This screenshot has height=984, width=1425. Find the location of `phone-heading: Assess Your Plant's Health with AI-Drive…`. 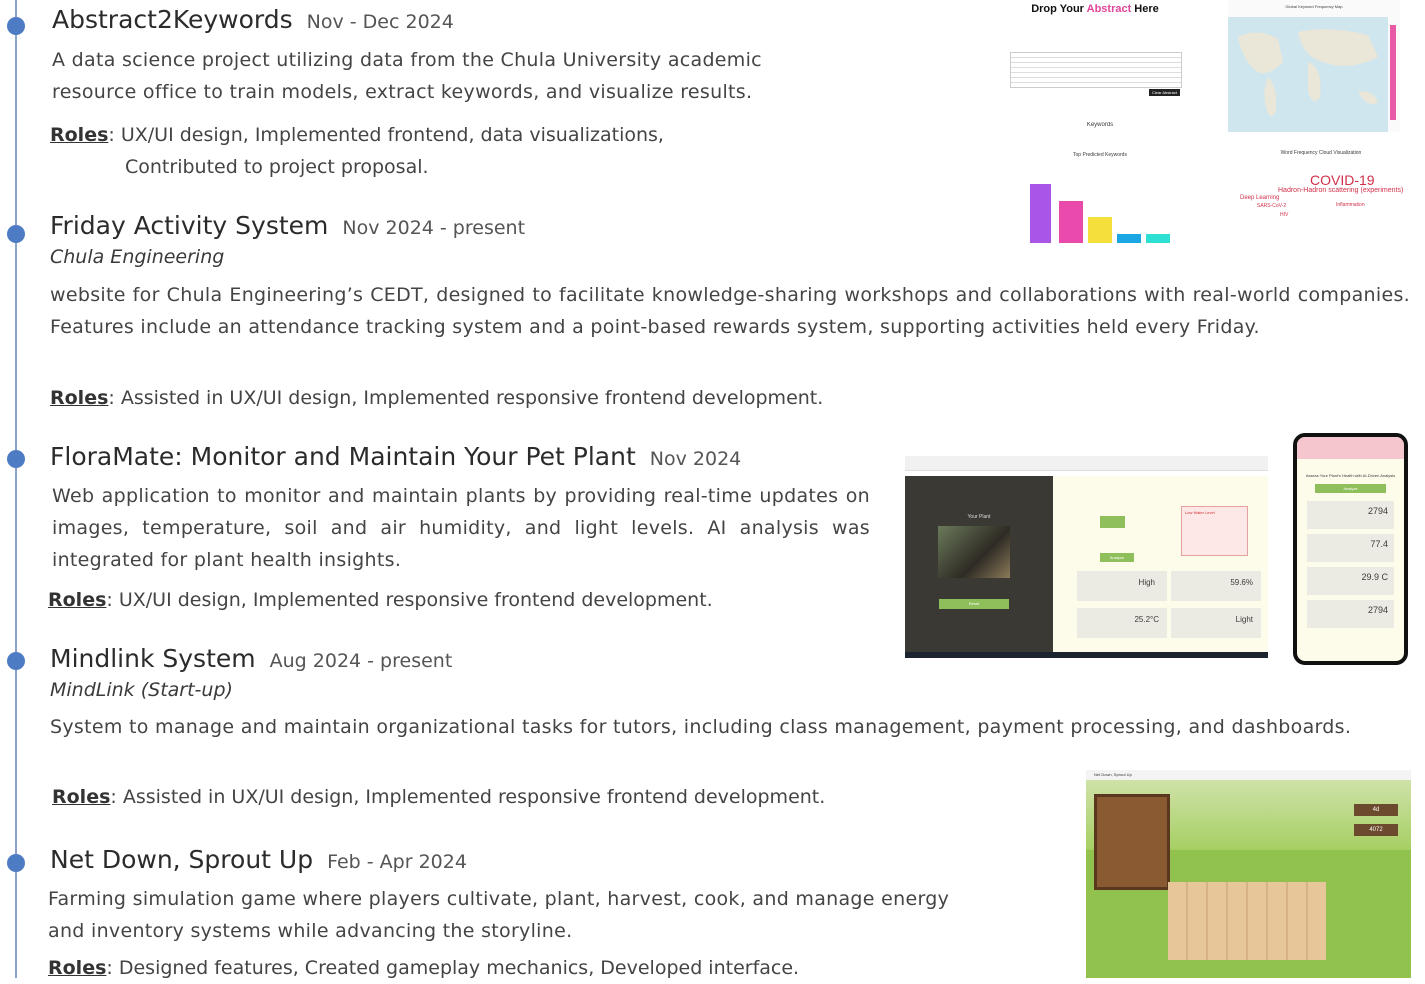

phone-heading: Assess Your Plant's Health with AI-Drive… is located at coordinates (1350, 475).